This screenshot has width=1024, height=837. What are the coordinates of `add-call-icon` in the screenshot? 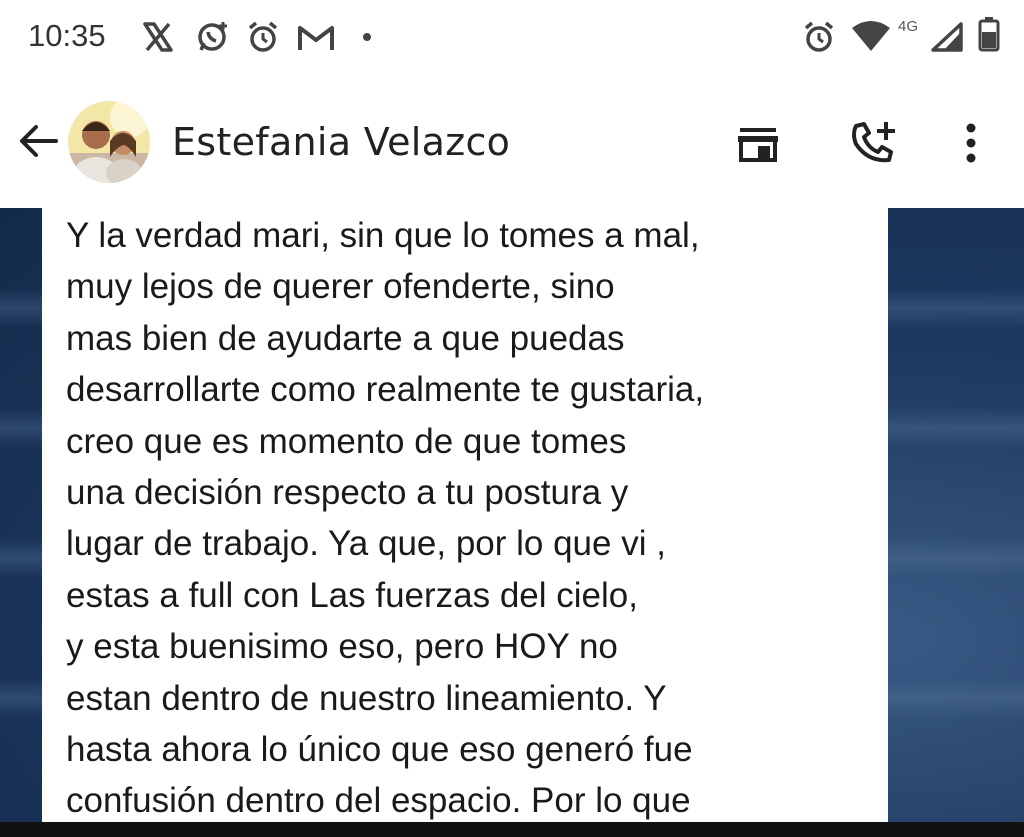 It's located at (874, 142).